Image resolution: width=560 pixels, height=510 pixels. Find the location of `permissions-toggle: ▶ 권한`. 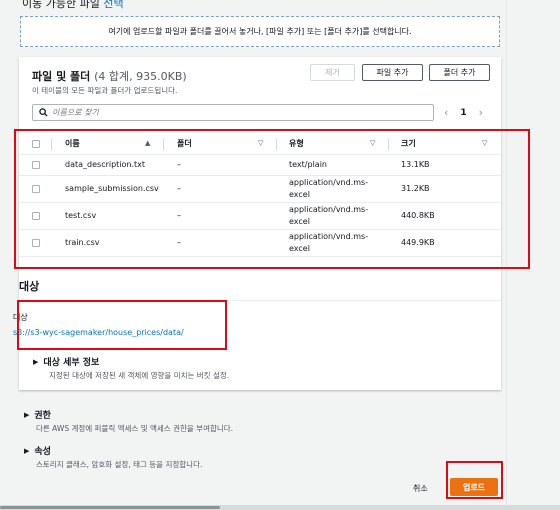

permissions-toggle: ▶ 권한 is located at coordinates (37, 415).